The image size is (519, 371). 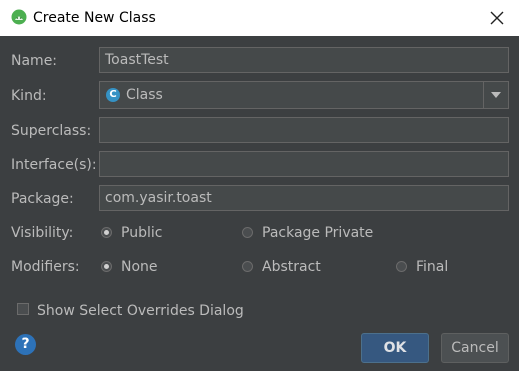 What do you see at coordinates (259, 18) in the screenshot?
I see `title-bar: Create New Class` at bounding box center [259, 18].